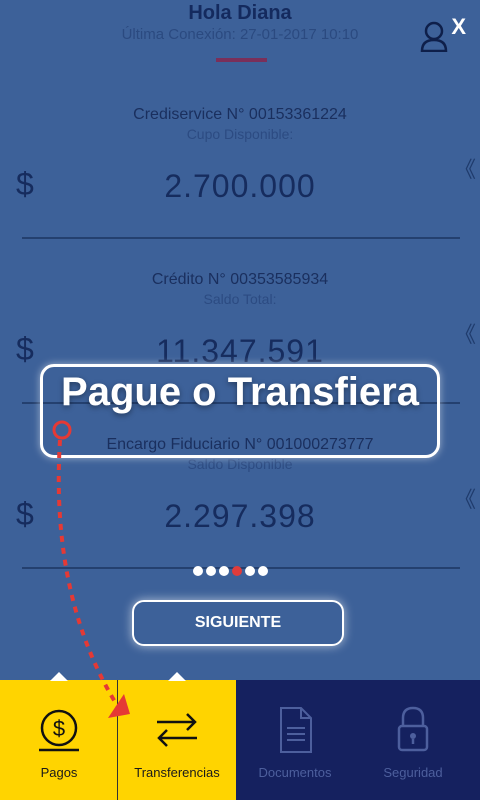 The image size is (480, 800). I want to click on tab-documentos: Documentos, so click(295, 740).